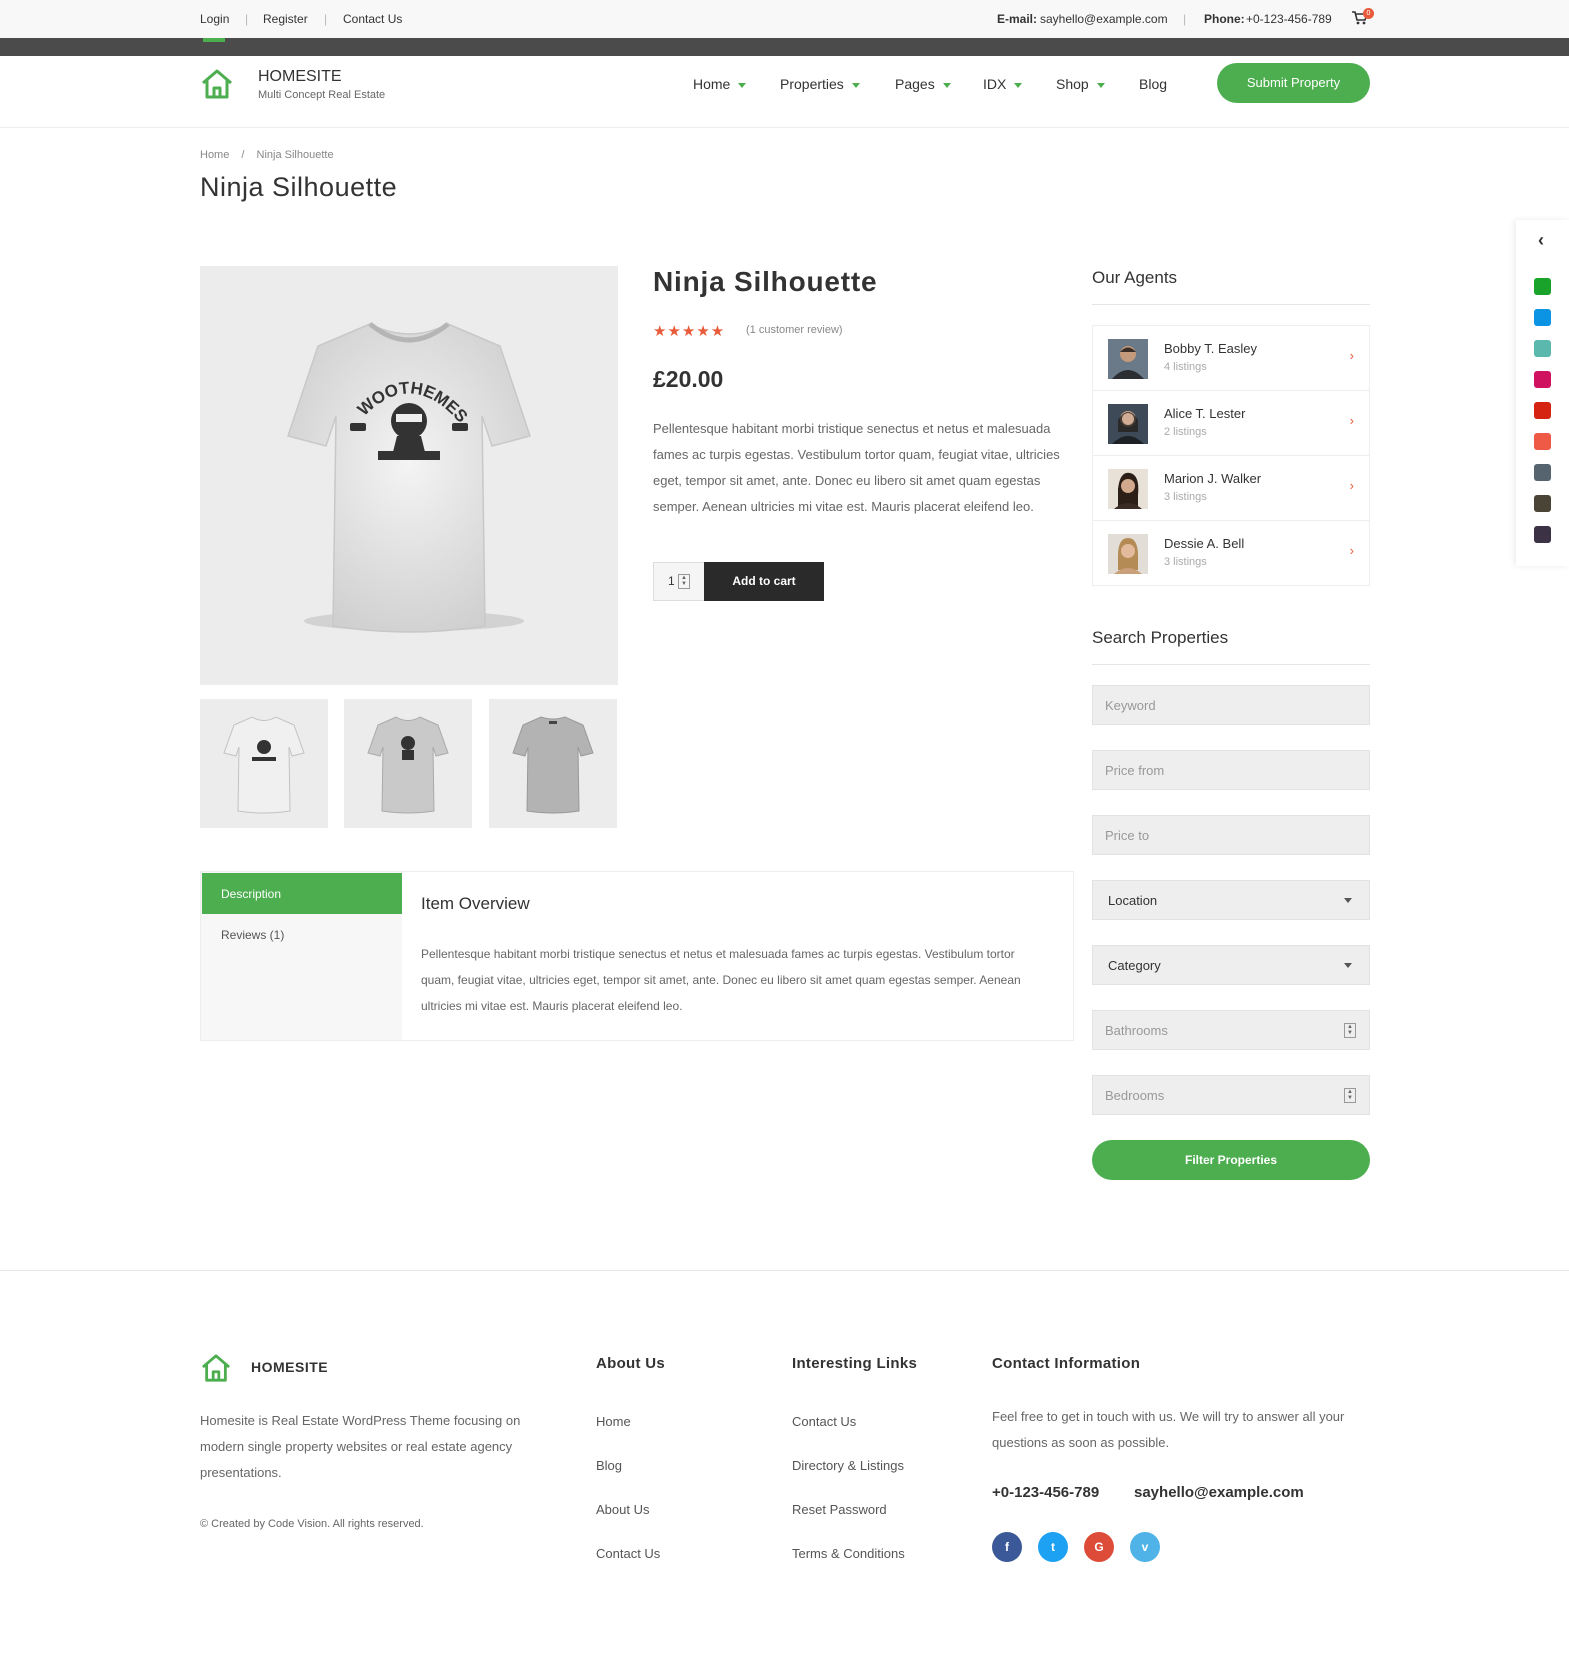 Image resolution: width=1569 pixels, height=1654 pixels. Describe the element at coordinates (720, 84) in the screenshot. I see `nav-home: Home` at that location.